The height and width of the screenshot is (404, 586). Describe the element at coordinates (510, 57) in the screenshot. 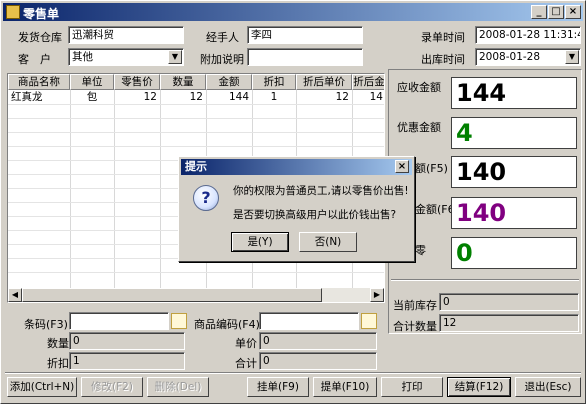

I see `out-time-value: 2008-01-28` at that location.